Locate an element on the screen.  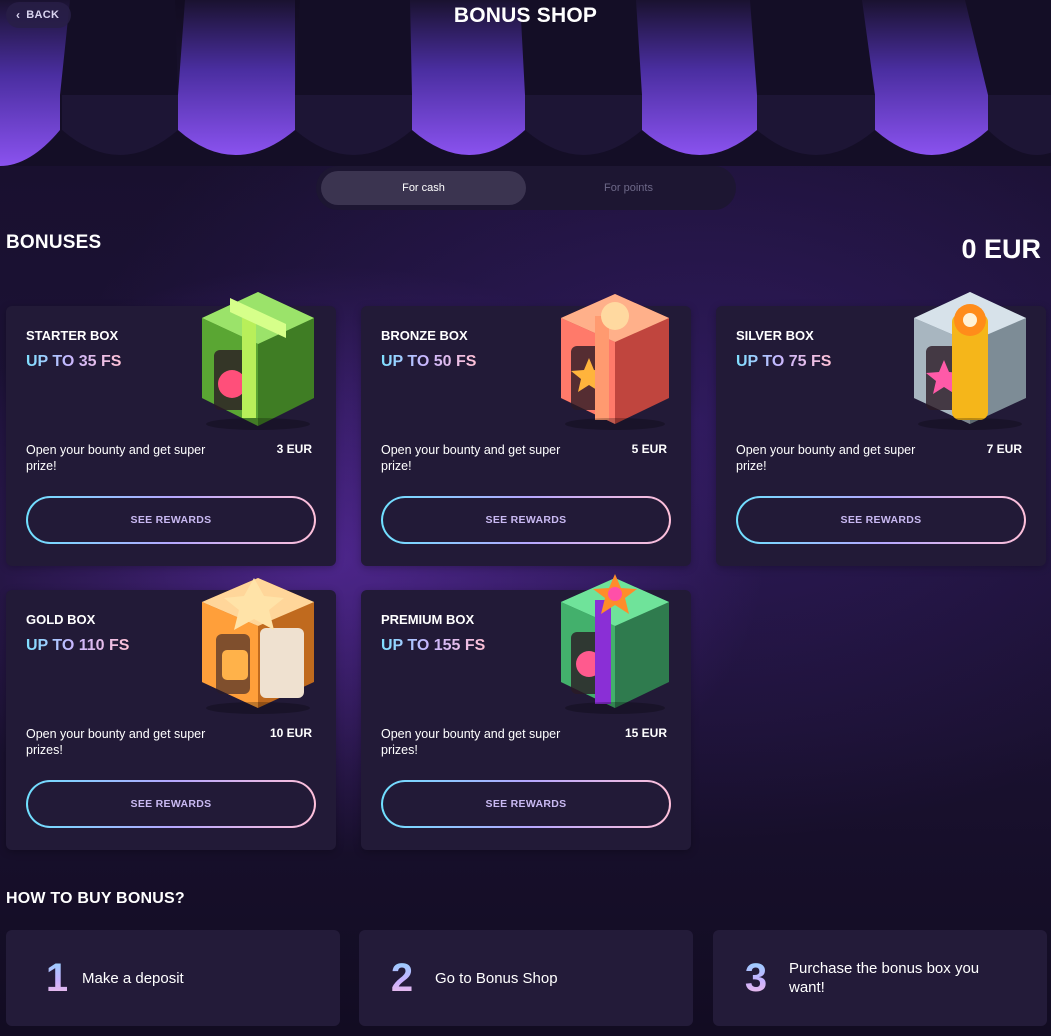
step-card-1: 1 Make a deposit is located at coordinates (173, 978).